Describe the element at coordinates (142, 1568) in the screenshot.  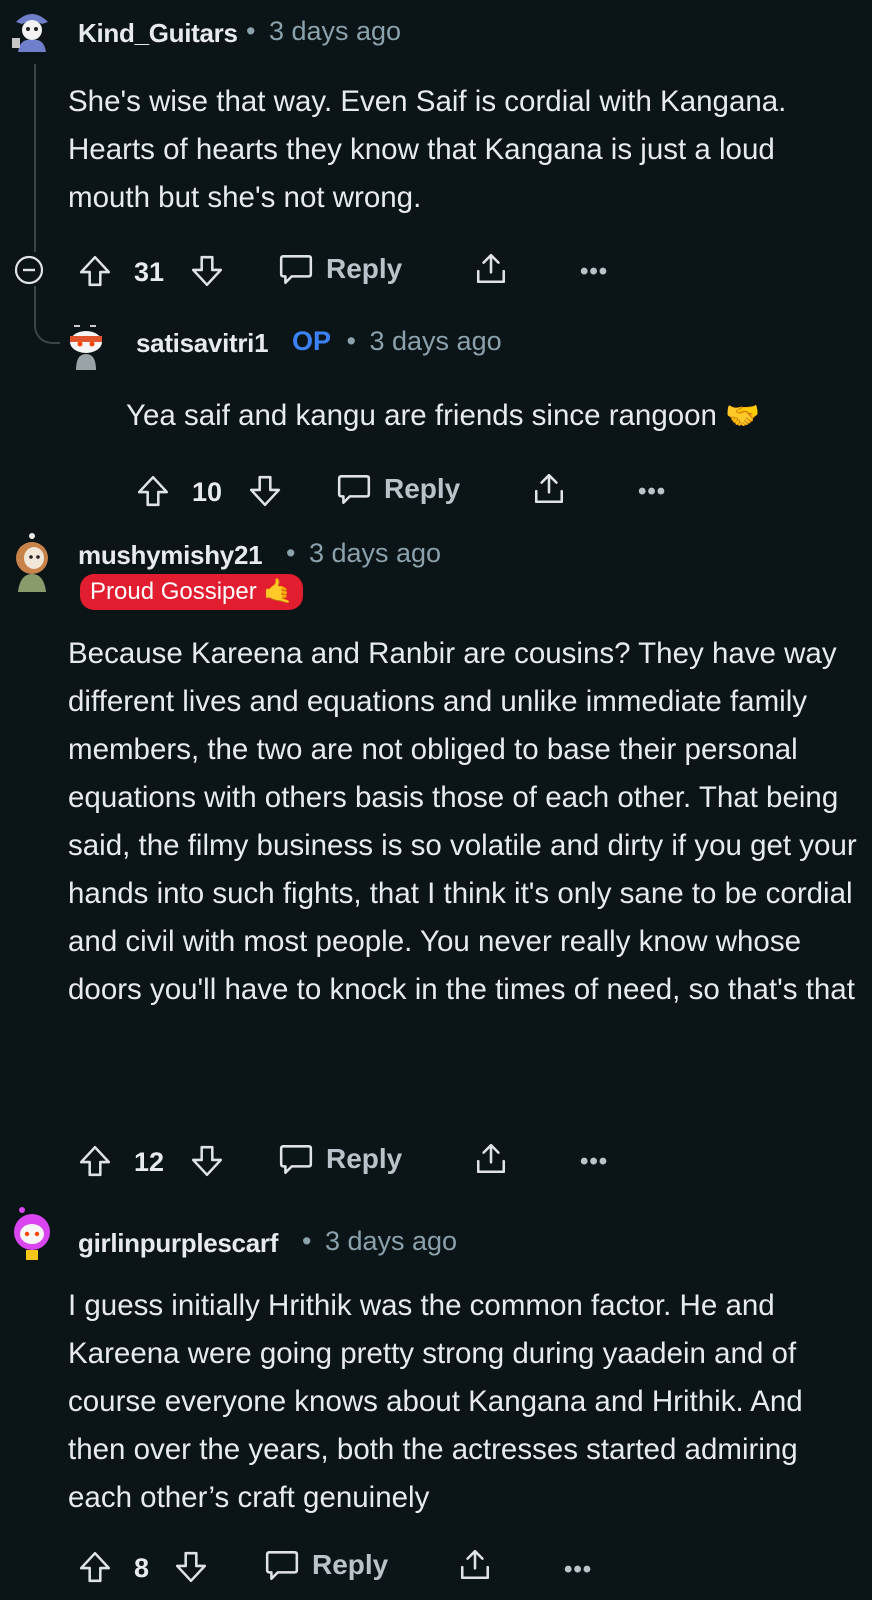
I see `vote-count: 8` at that location.